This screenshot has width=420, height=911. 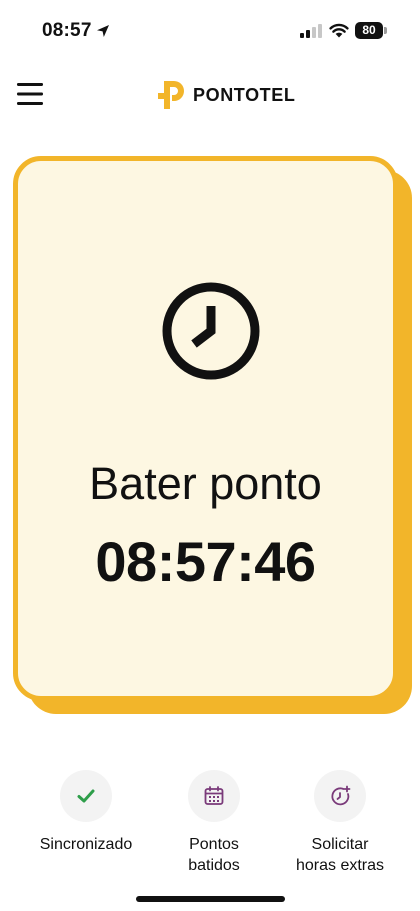 I want to click on punches-history-circle, so click(x=214, y=796).